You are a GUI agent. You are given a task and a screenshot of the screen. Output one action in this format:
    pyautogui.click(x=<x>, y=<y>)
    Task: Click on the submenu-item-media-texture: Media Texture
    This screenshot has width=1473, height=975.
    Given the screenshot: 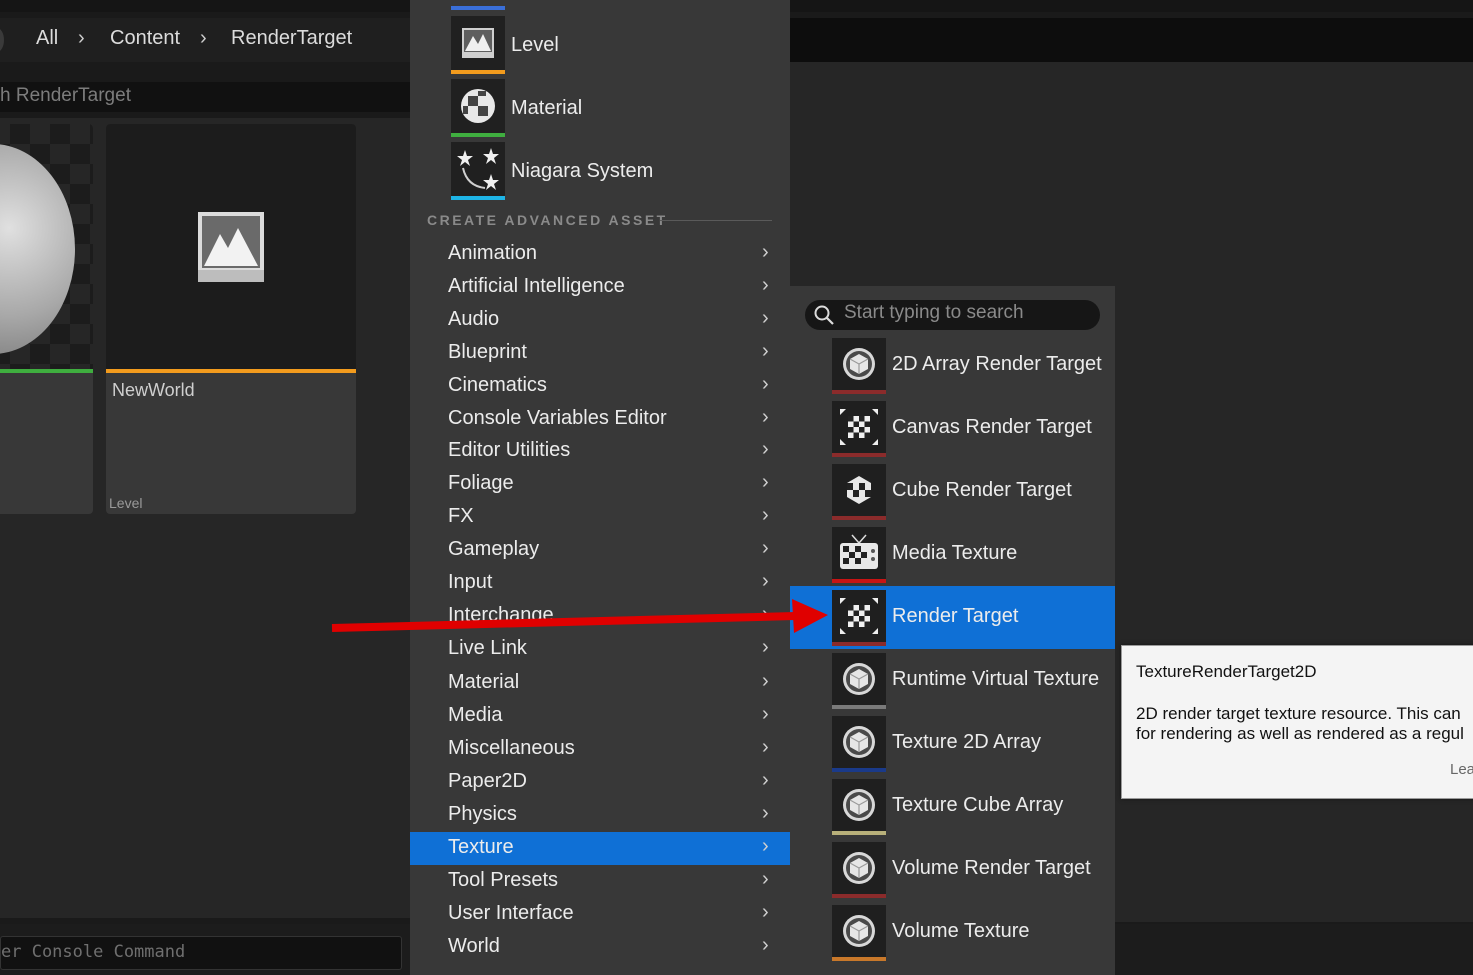 What is the action you would take?
    pyautogui.click(x=952, y=557)
    